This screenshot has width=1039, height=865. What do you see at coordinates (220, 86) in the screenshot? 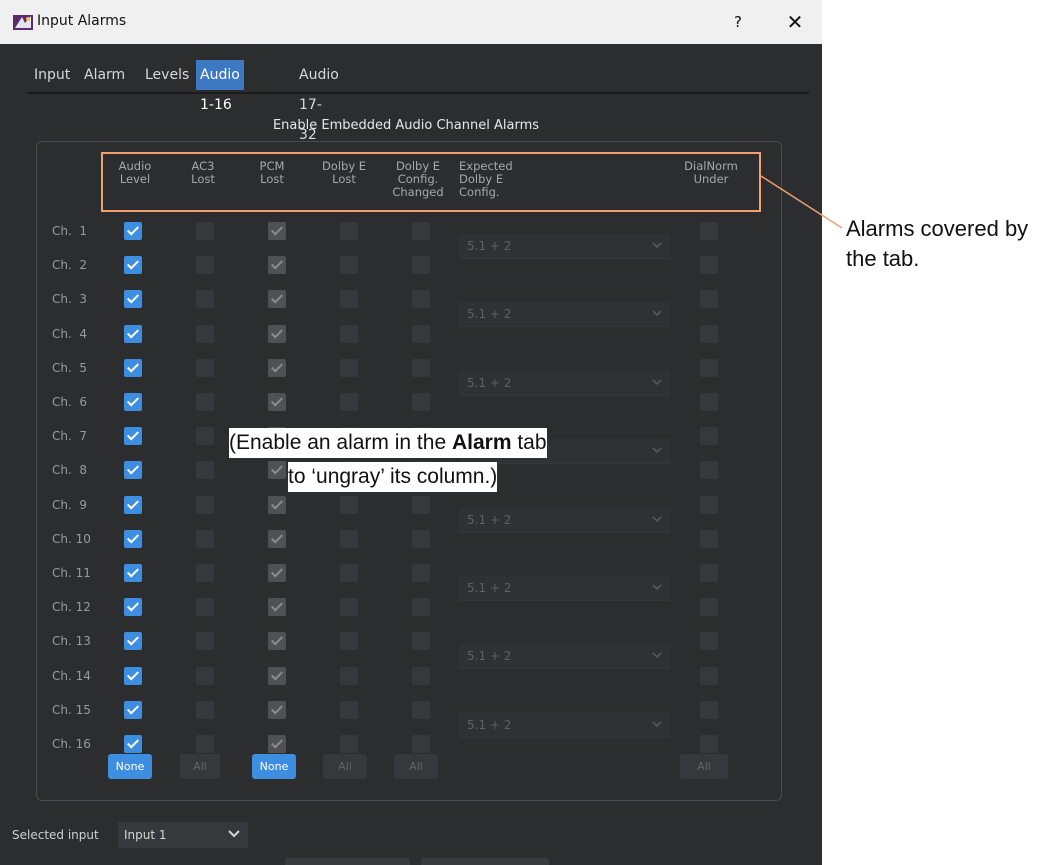
I see `tab-audio-1-16: Audio 1-16` at bounding box center [220, 86].